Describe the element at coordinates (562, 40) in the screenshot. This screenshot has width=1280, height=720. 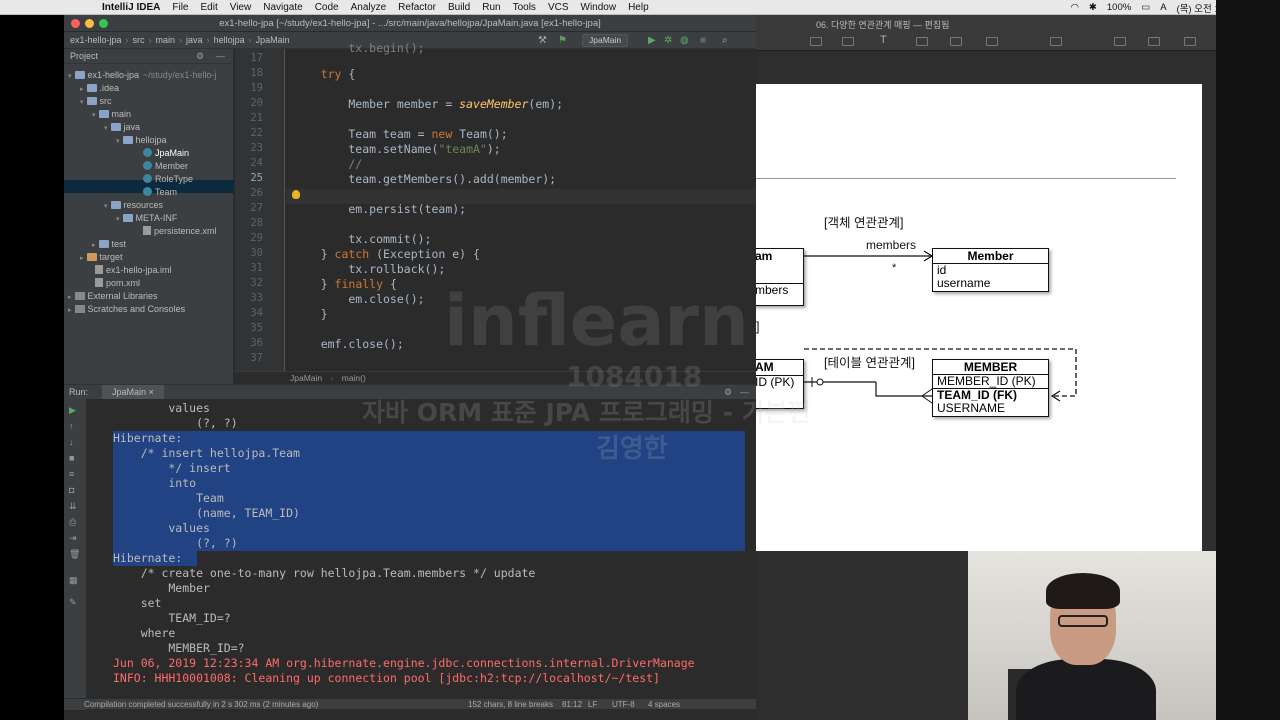
I see `hammer-icon: ⚑` at that location.